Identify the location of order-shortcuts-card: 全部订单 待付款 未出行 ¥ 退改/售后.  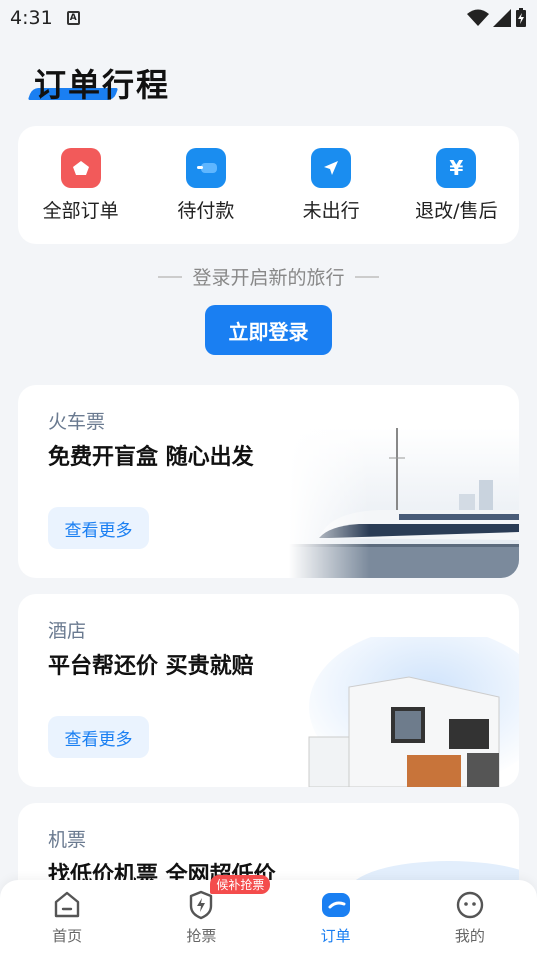
(268, 185).